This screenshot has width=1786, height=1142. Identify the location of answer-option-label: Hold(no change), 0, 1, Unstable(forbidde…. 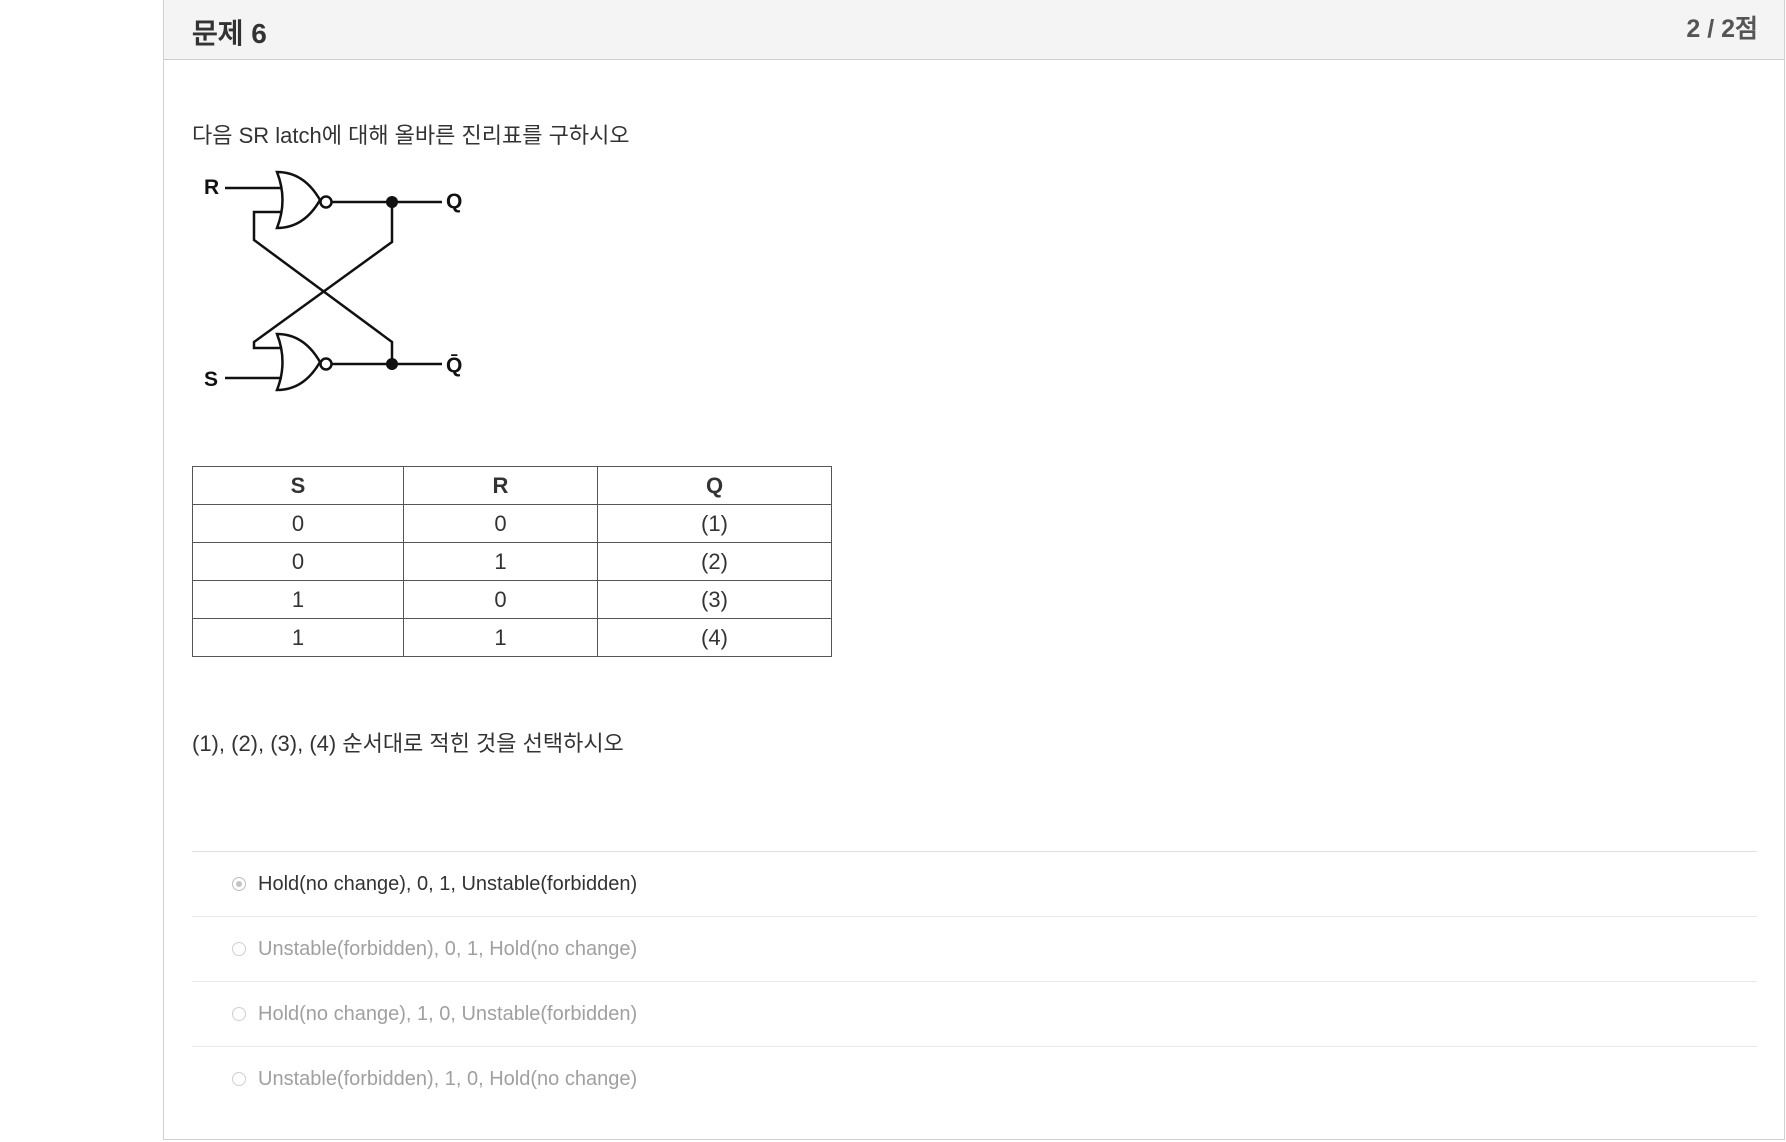
(448, 883).